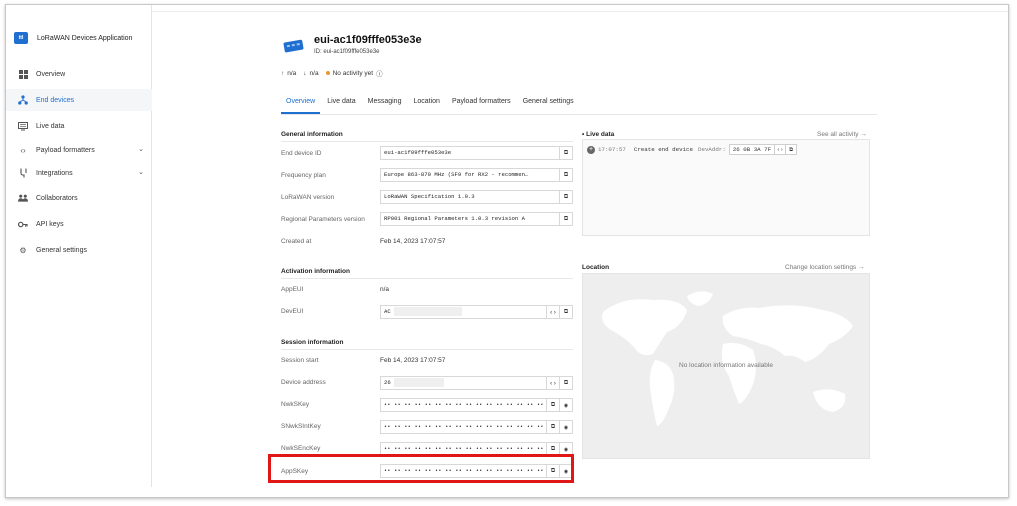 This screenshot has width=1017, height=506. I want to click on device-address-label: Device address, so click(303, 382).